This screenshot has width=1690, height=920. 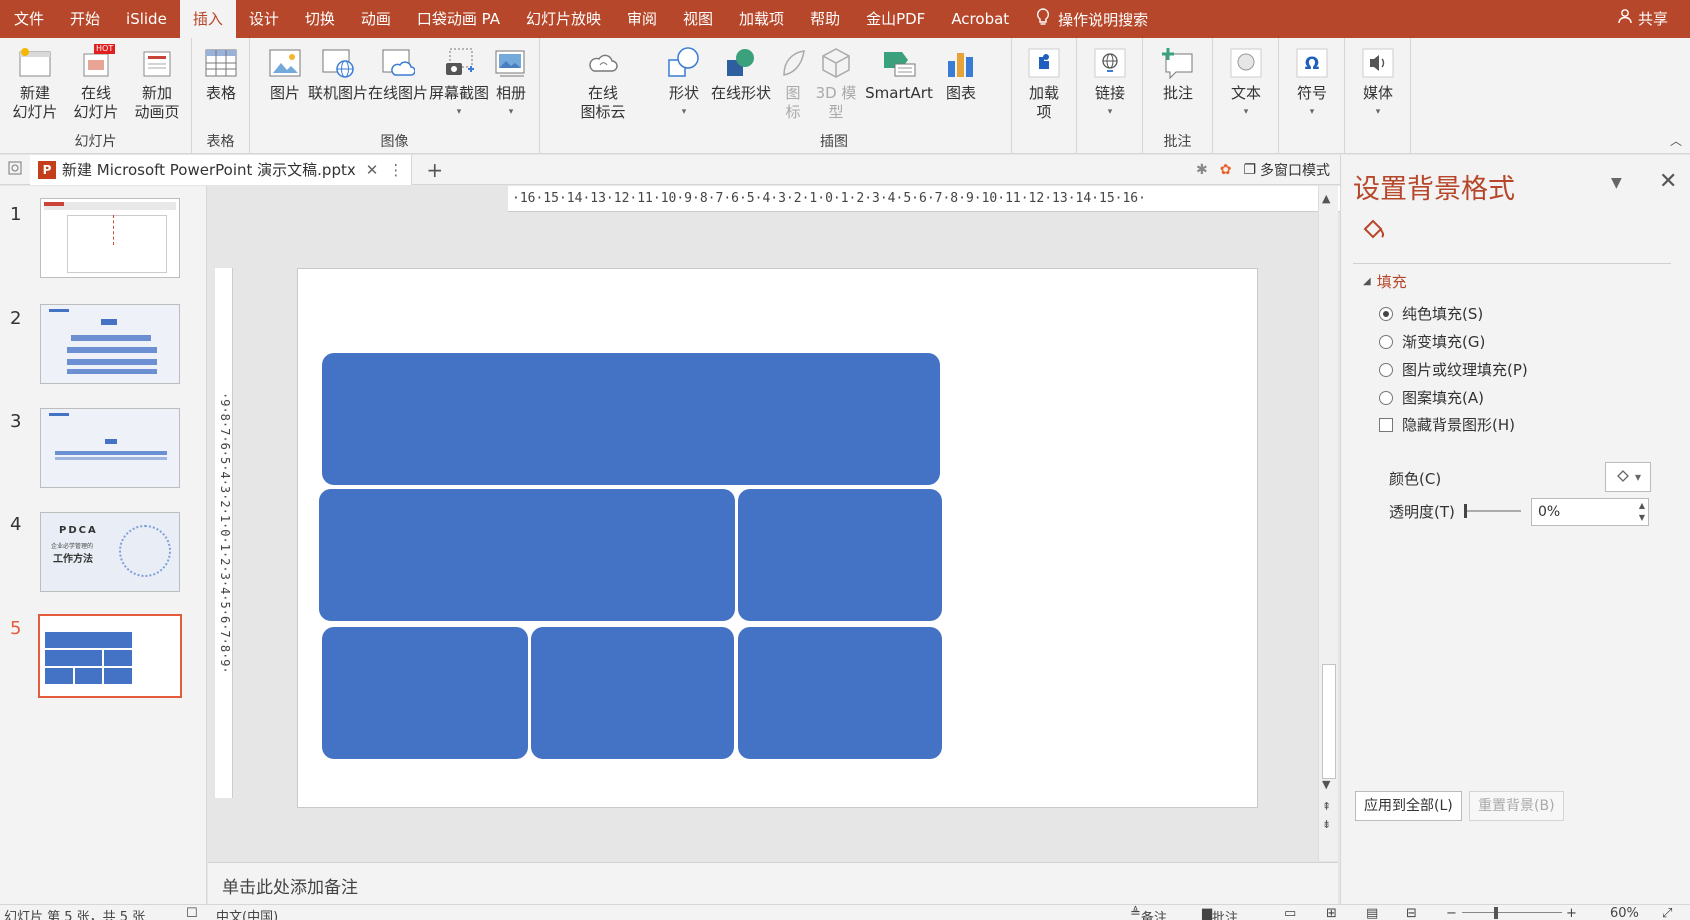 I want to click on tab-view: 视图, so click(x=698, y=19).